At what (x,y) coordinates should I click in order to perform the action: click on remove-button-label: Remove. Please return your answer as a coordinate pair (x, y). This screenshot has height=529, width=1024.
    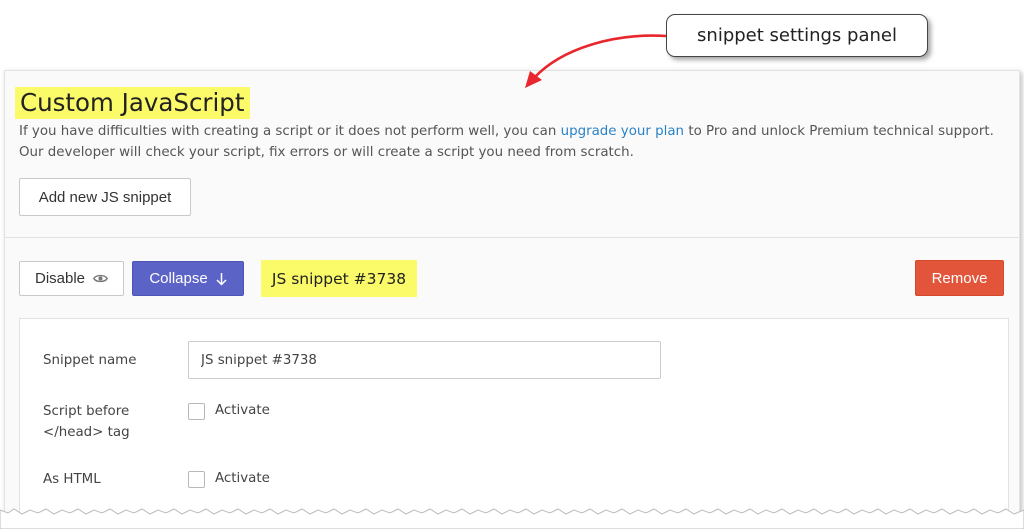
    Looking at the image, I should click on (959, 278).